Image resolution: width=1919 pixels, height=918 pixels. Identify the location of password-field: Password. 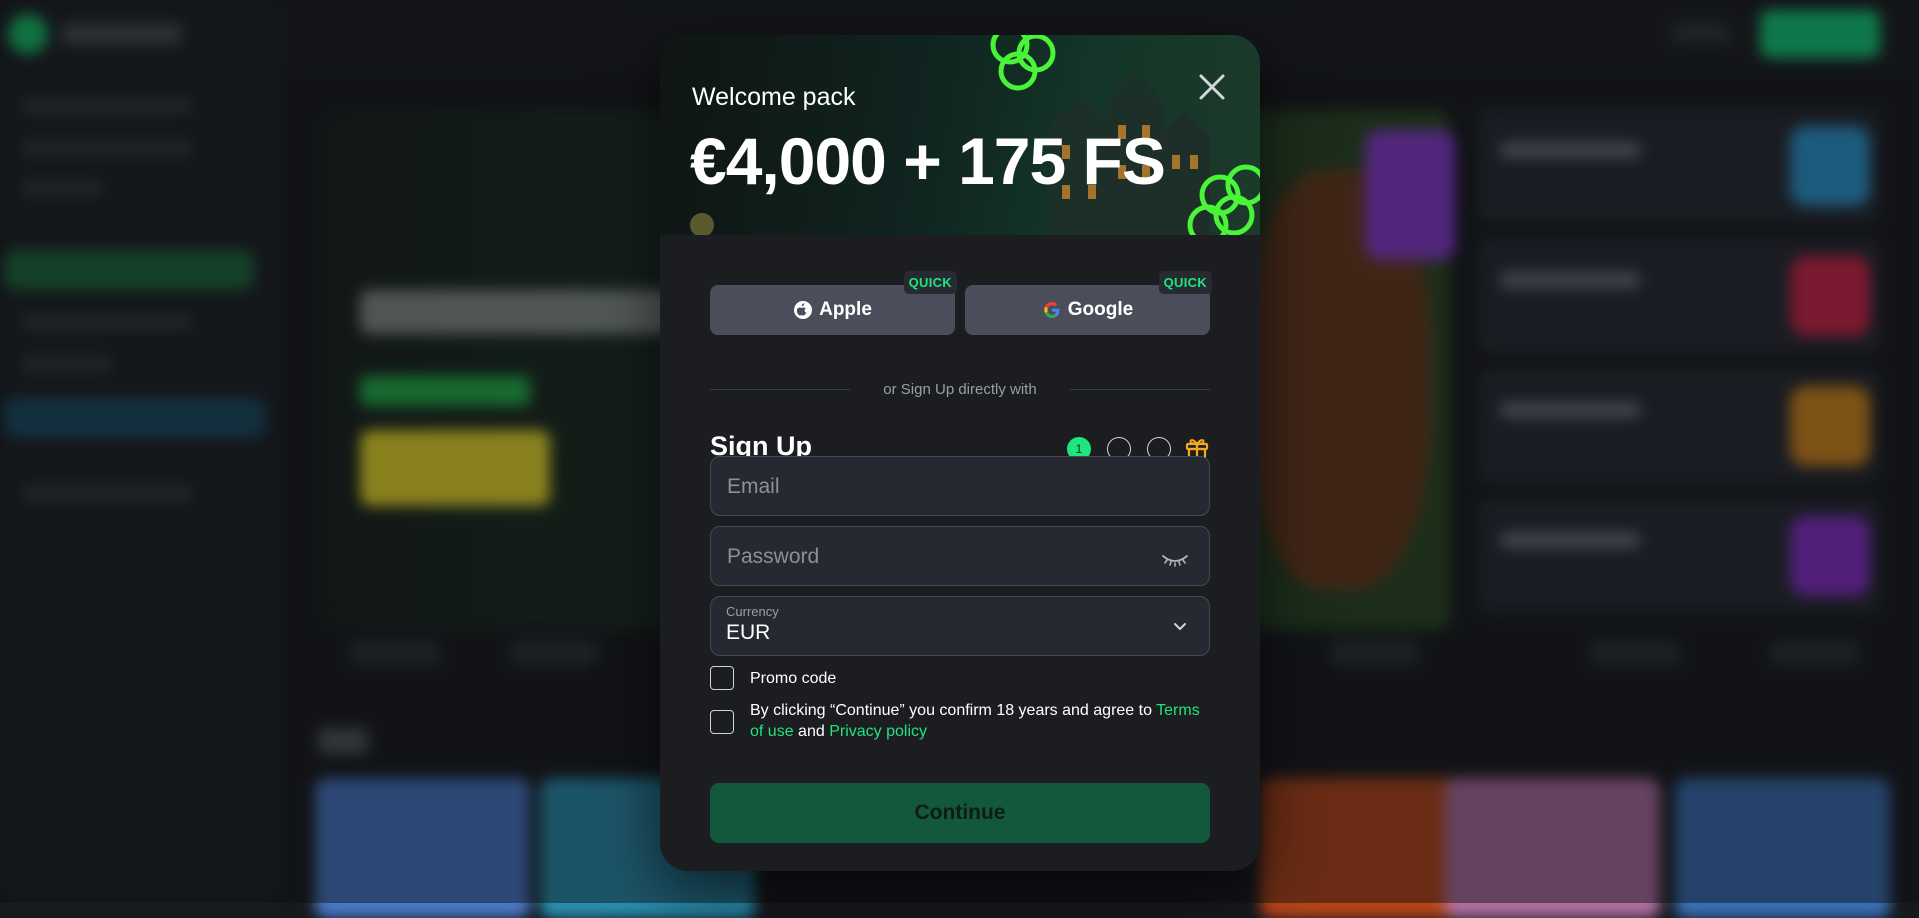
(960, 556).